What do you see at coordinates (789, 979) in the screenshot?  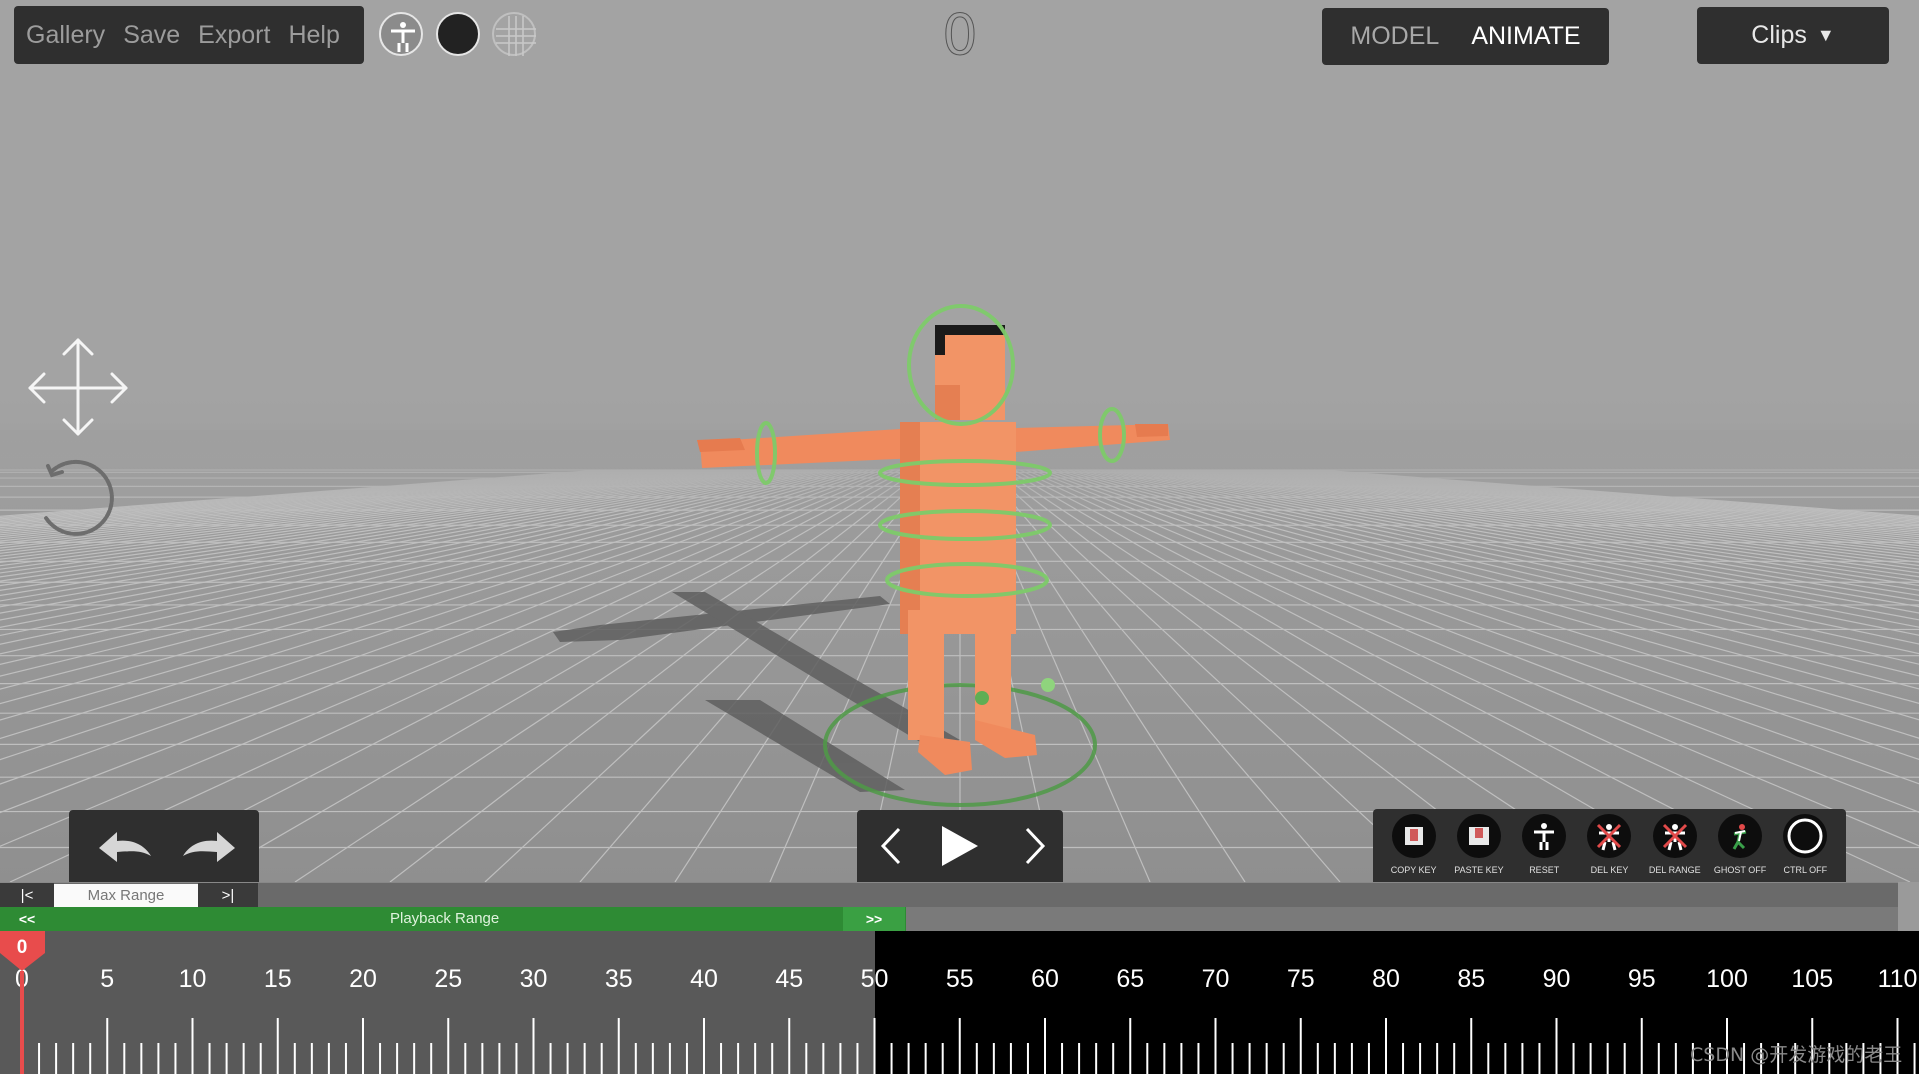 I see `tick-label: 45` at bounding box center [789, 979].